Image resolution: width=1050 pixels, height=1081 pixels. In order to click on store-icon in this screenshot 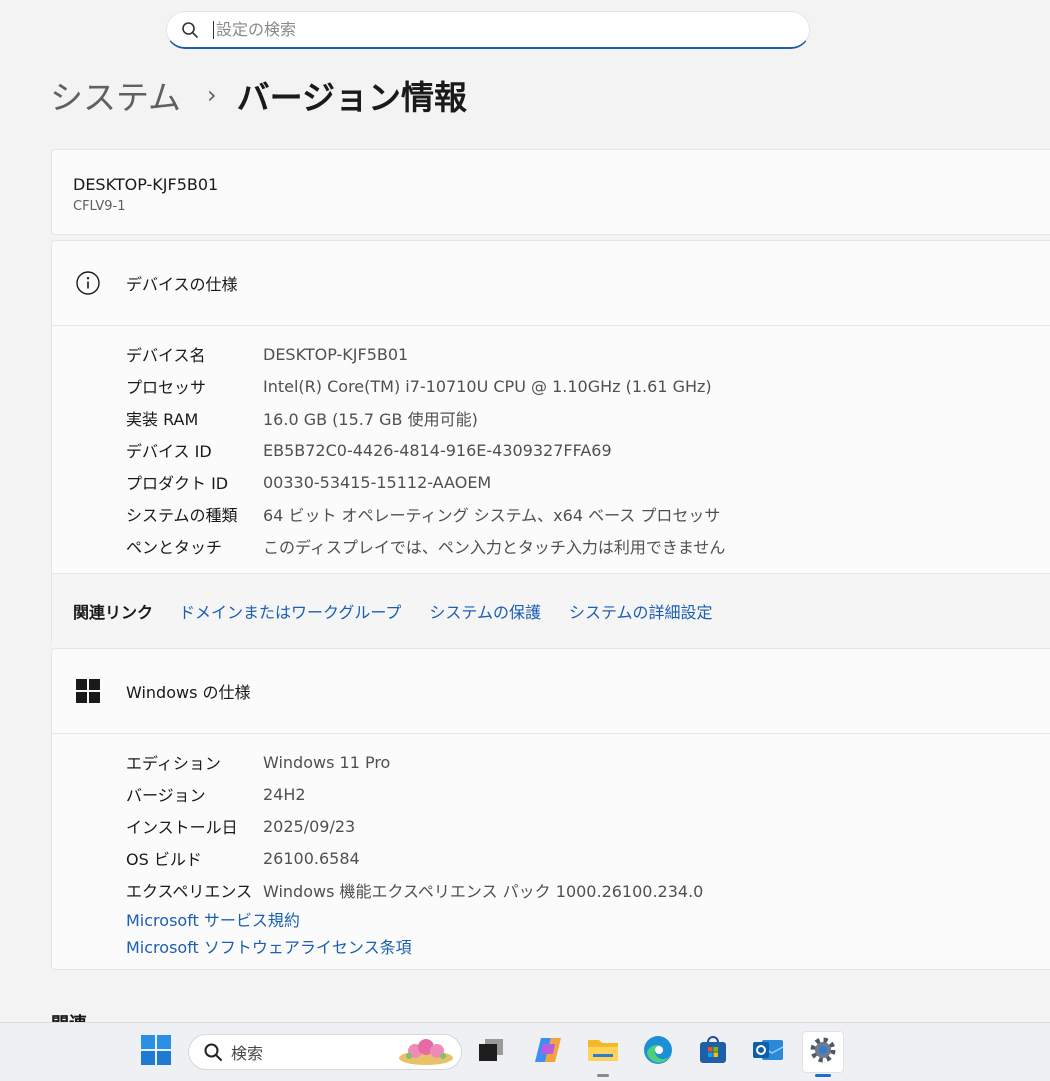, I will do `click(713, 1052)`.